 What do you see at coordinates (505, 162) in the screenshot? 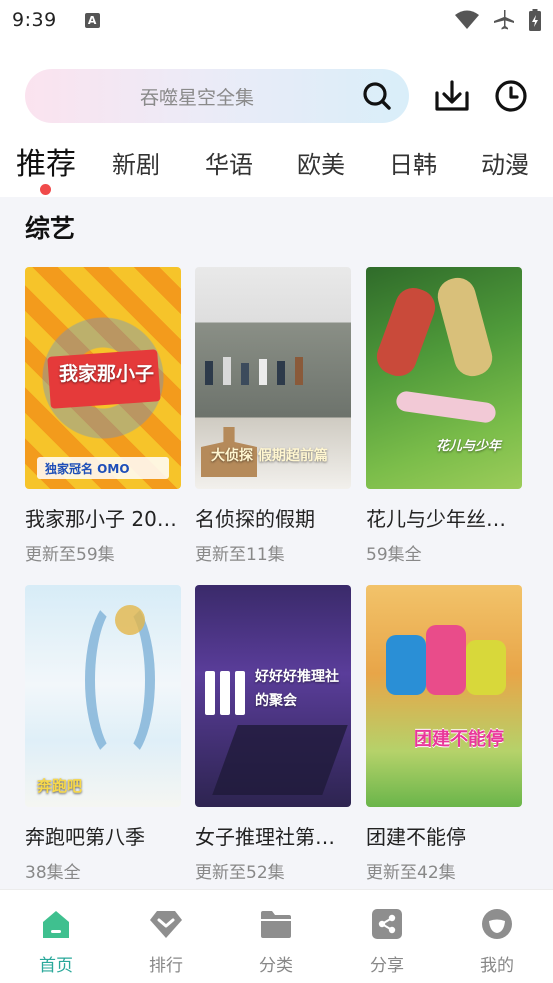
I see `tab-anime: 动漫` at bounding box center [505, 162].